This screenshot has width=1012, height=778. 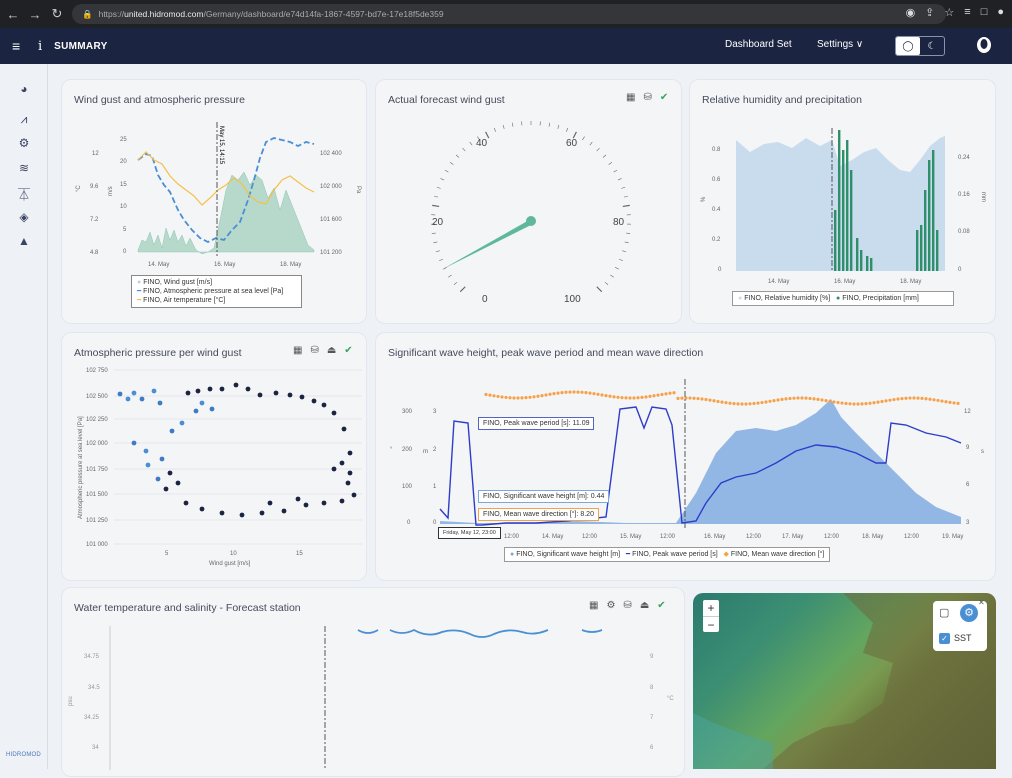 What do you see at coordinates (57, 14) in the screenshot?
I see `reload-icon: ↻` at bounding box center [57, 14].